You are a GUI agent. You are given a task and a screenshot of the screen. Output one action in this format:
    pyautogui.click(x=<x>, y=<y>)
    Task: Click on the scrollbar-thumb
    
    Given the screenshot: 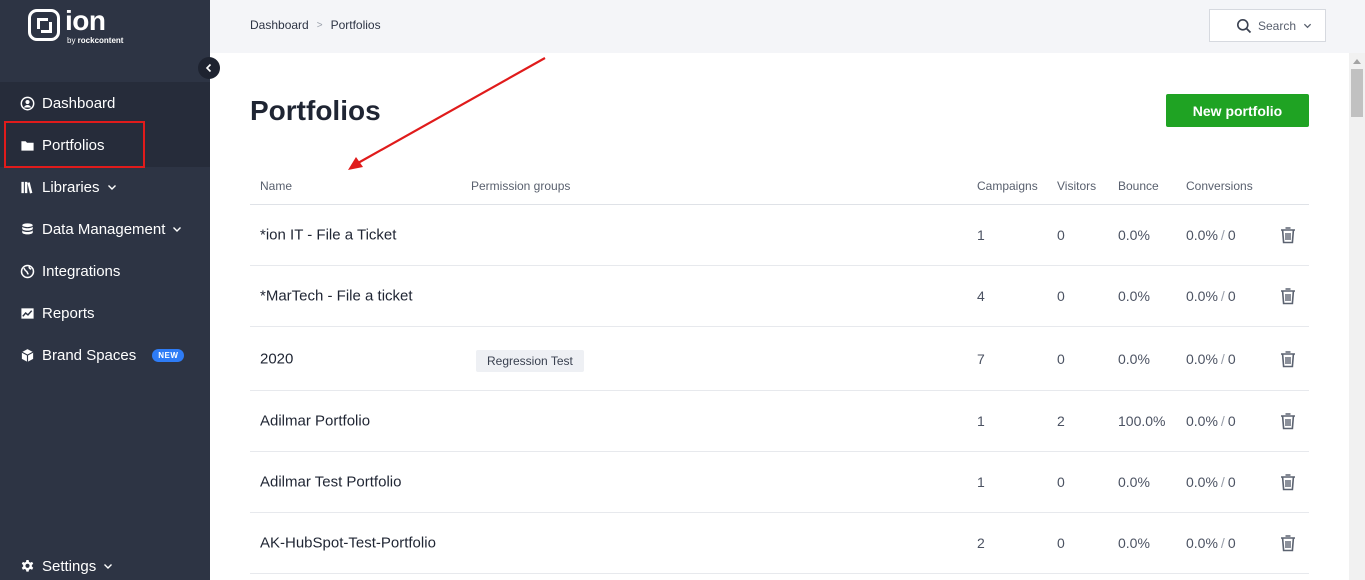 What is the action you would take?
    pyautogui.click(x=1357, y=93)
    